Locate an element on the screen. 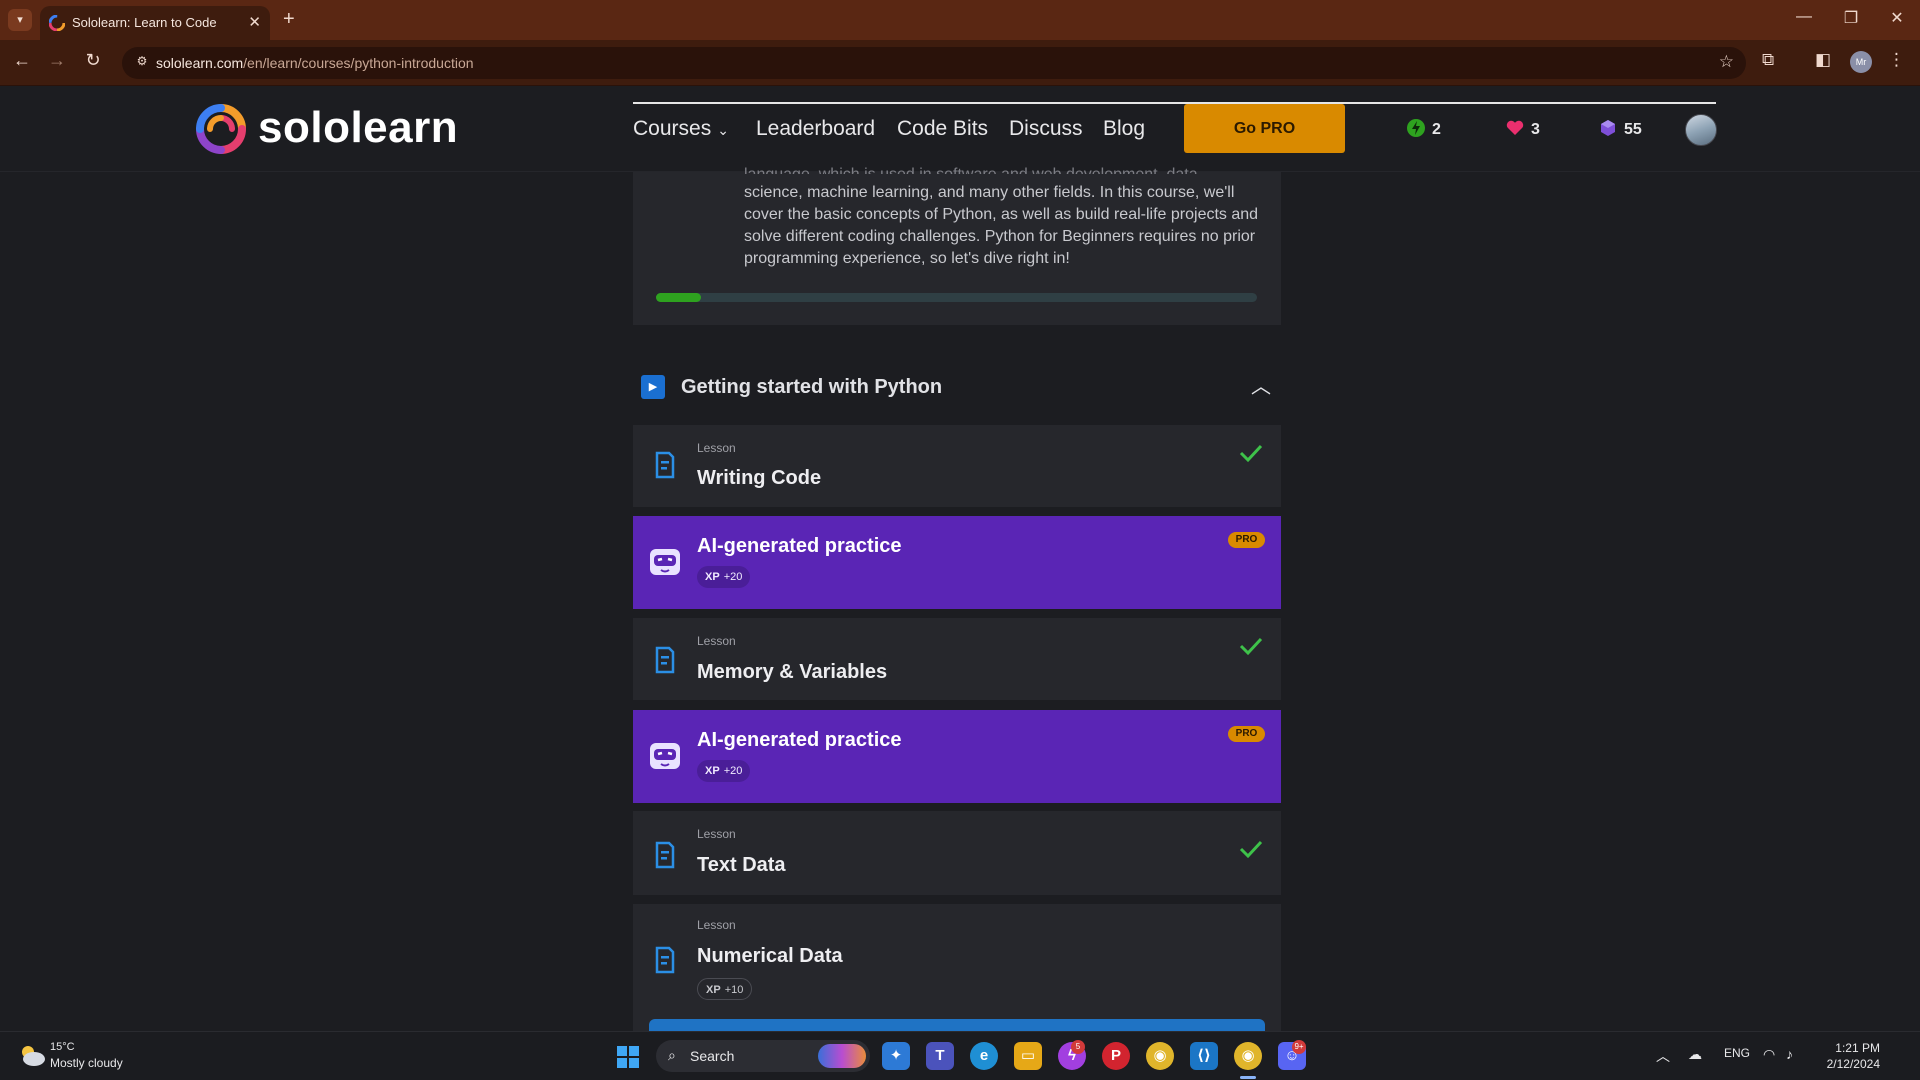 This screenshot has width=1920, height=1080. nav-discuss: Discuss is located at coordinates (1046, 129).